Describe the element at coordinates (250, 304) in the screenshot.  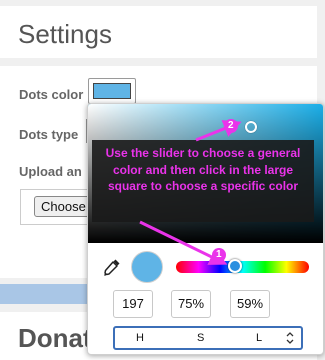
I see `lightness-input: 59%` at that location.